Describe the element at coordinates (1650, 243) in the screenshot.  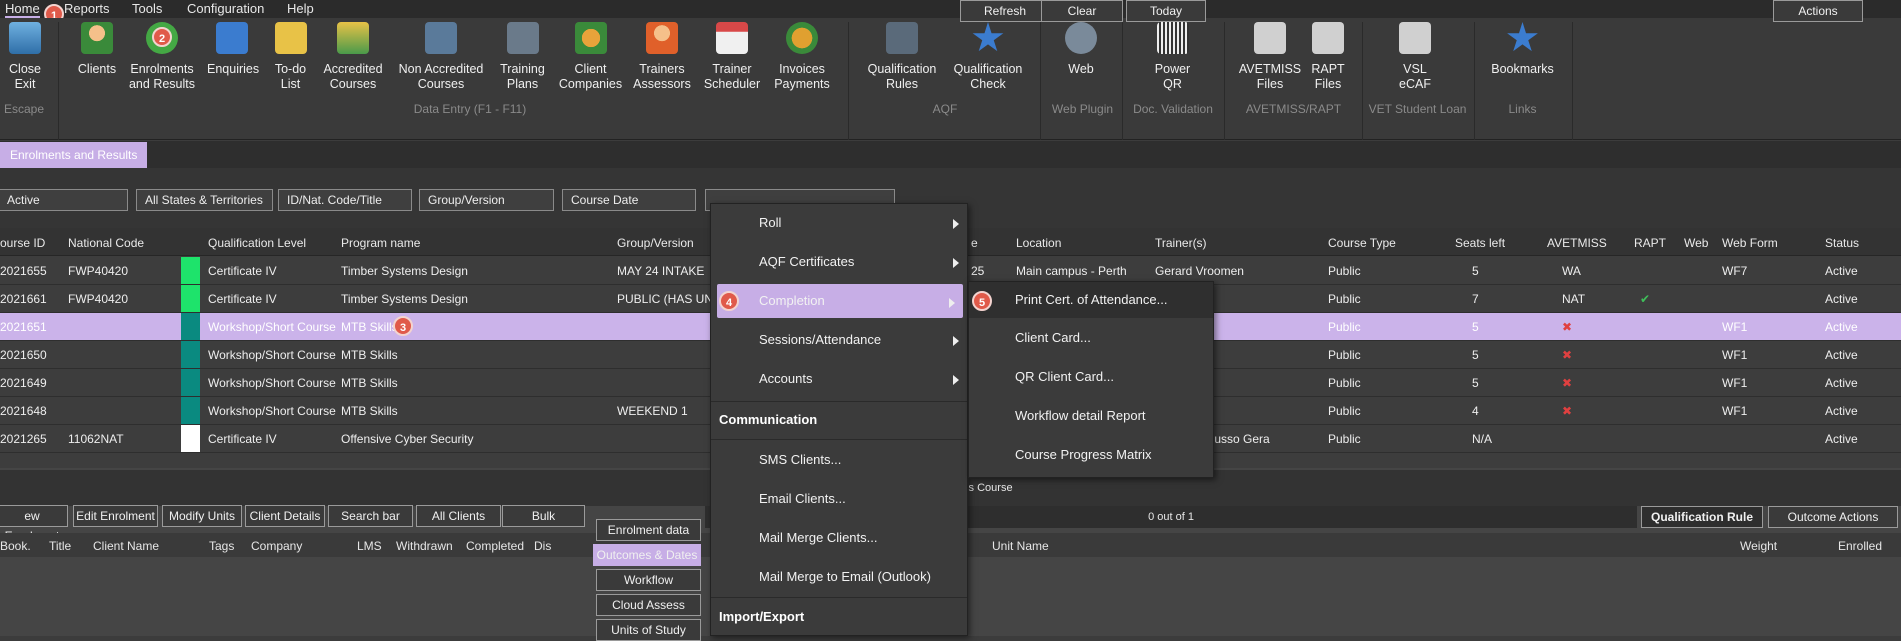
I see `col-rapt: RAPT` at that location.